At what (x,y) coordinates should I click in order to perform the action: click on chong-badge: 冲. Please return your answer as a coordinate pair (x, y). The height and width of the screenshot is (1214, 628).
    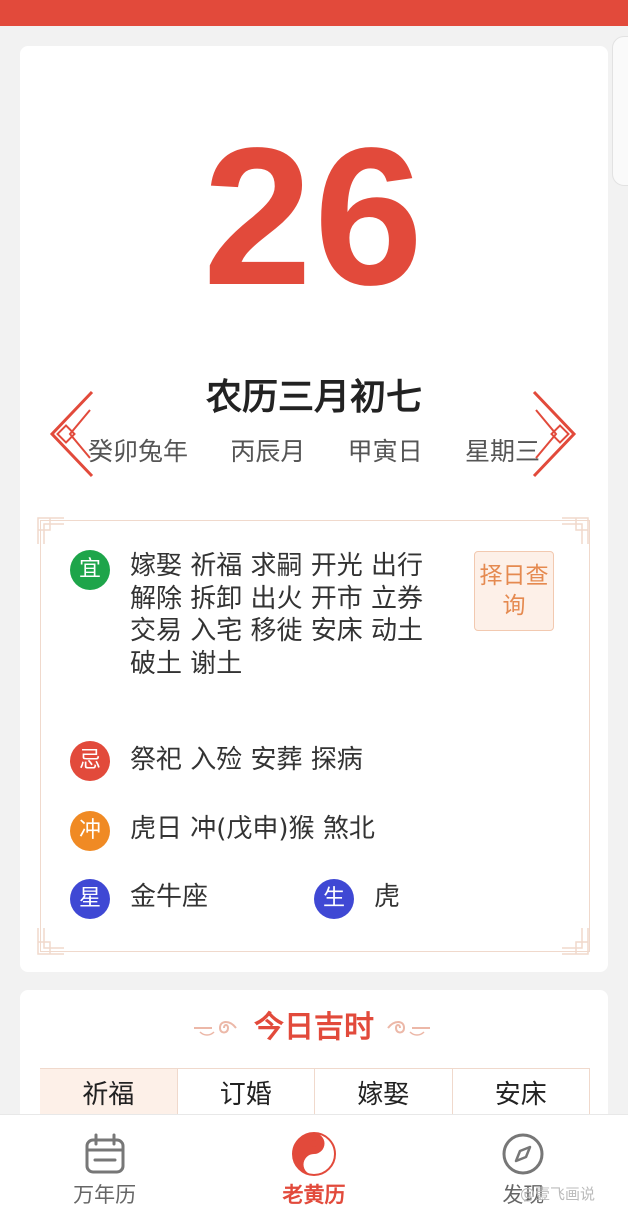
    Looking at the image, I should click on (90, 831).